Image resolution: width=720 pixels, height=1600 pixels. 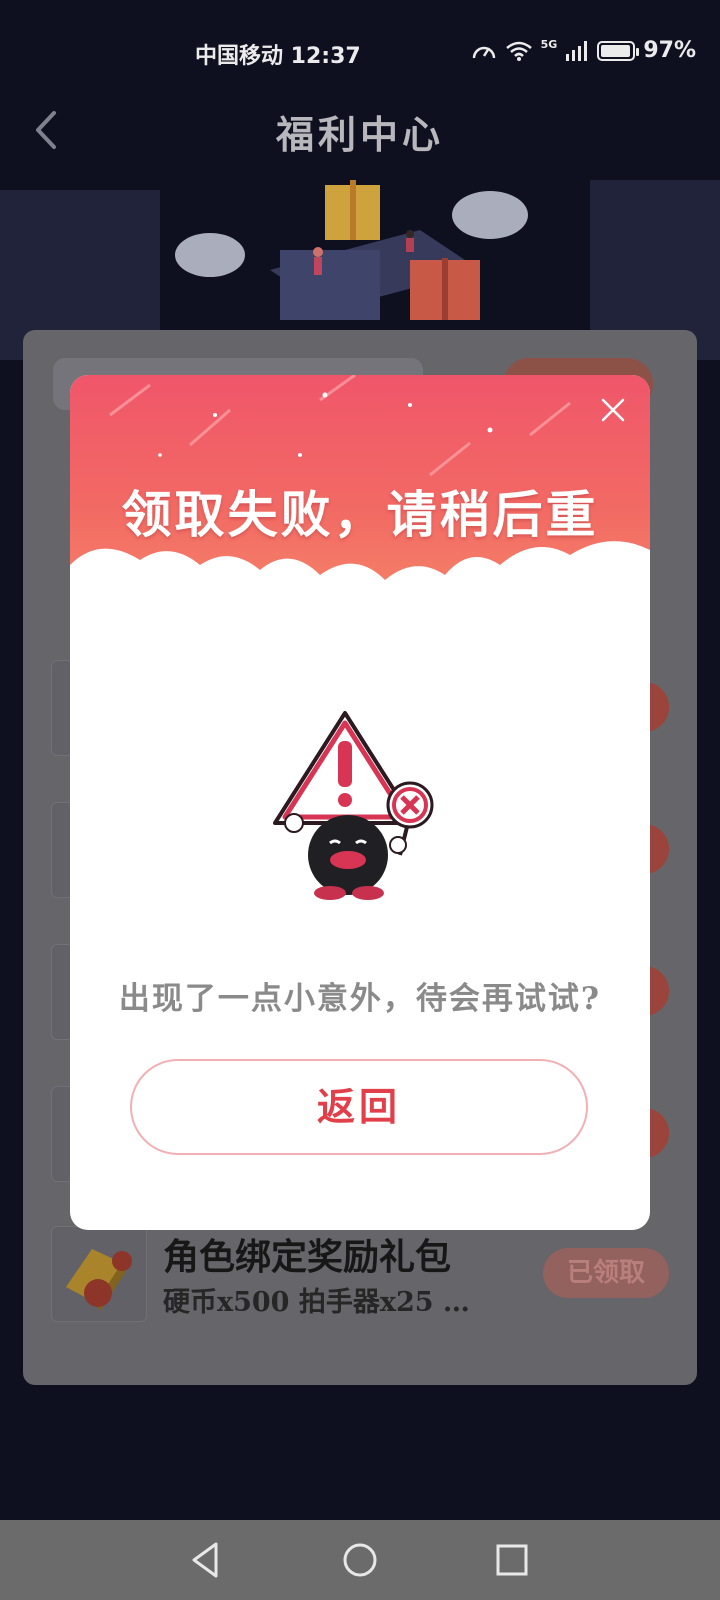 I want to click on dialog-message: 出现了一点小意外，待会再试试?, so click(x=360, y=999).